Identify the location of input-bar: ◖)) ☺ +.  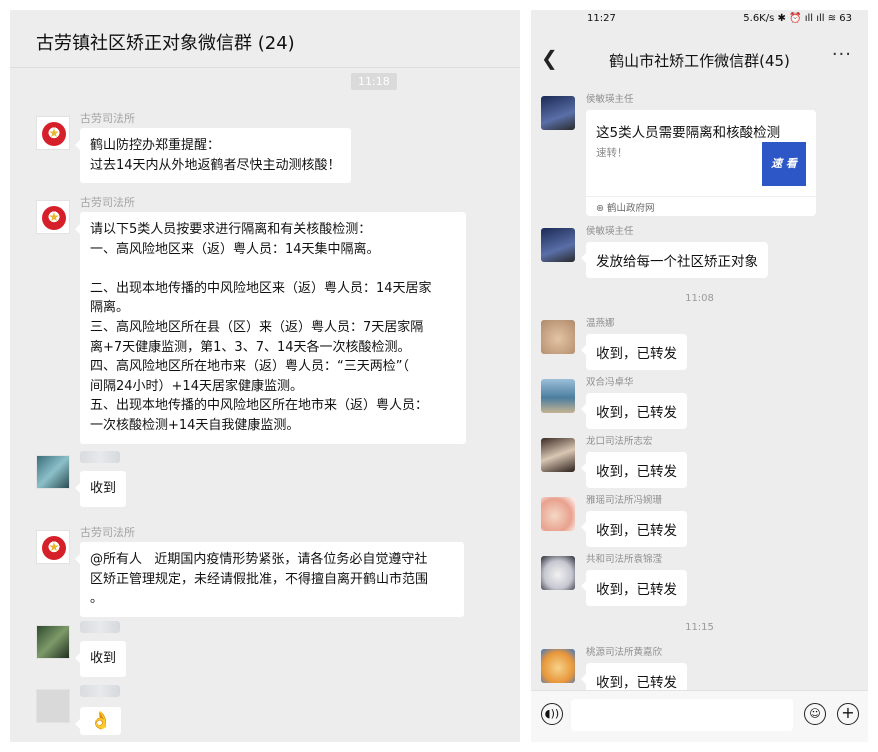
(699, 716).